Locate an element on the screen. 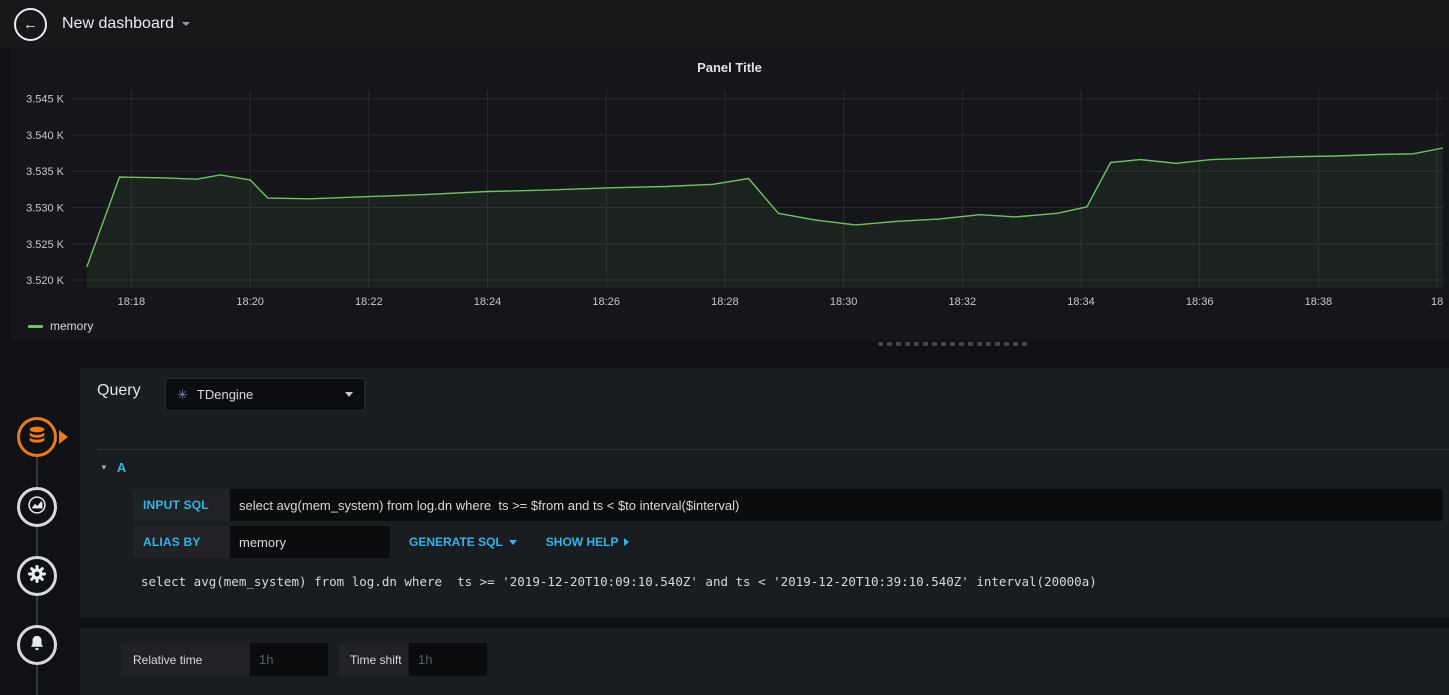 The image size is (1449, 695). relative-time-input is located at coordinates (289, 659).